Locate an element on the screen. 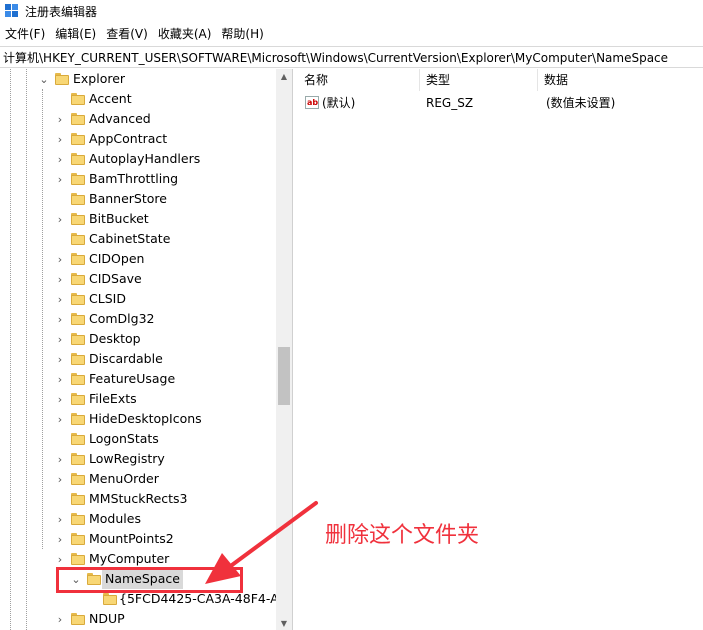 This screenshot has height=630, width=703. tree-item: › CIDOpen is located at coordinates (137, 259).